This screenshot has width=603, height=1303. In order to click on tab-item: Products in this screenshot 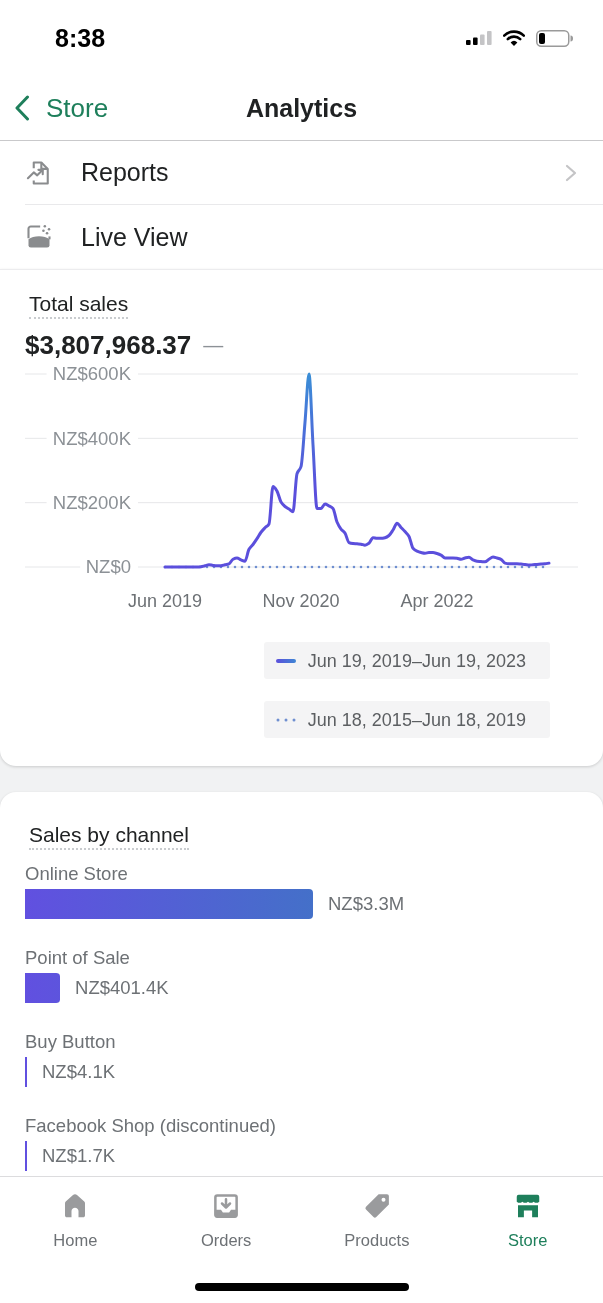, I will do `click(377, 1220)`.